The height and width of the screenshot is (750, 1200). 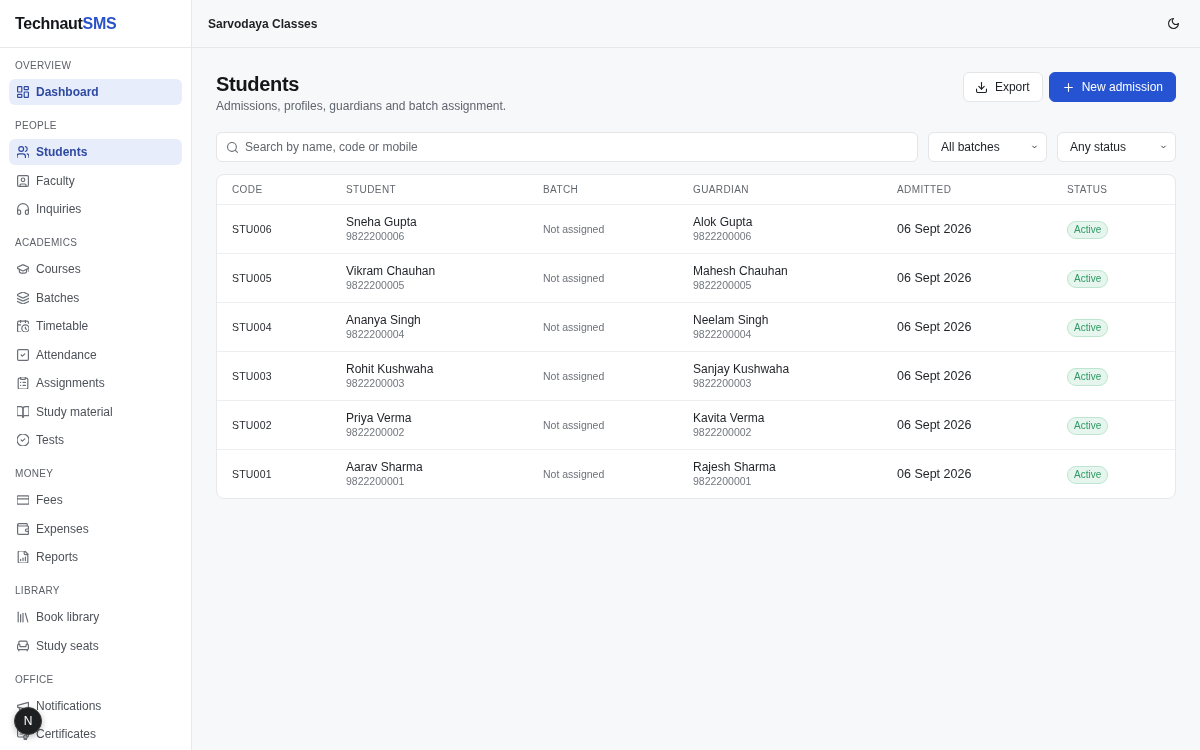 I want to click on search-icon, so click(x=232, y=147).